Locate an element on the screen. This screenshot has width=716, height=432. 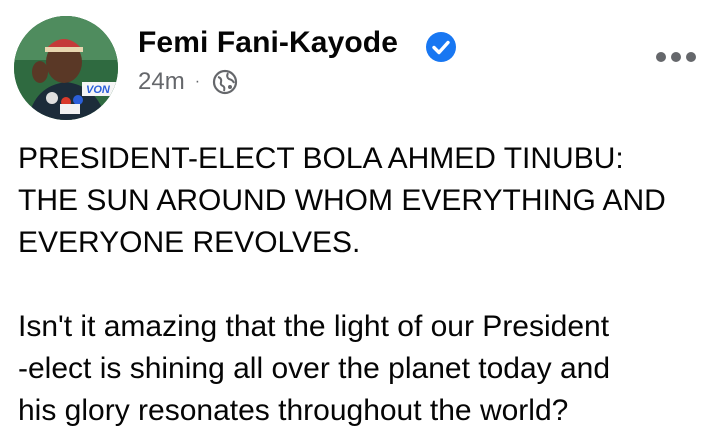
more-options-icon is located at coordinates (676, 57).